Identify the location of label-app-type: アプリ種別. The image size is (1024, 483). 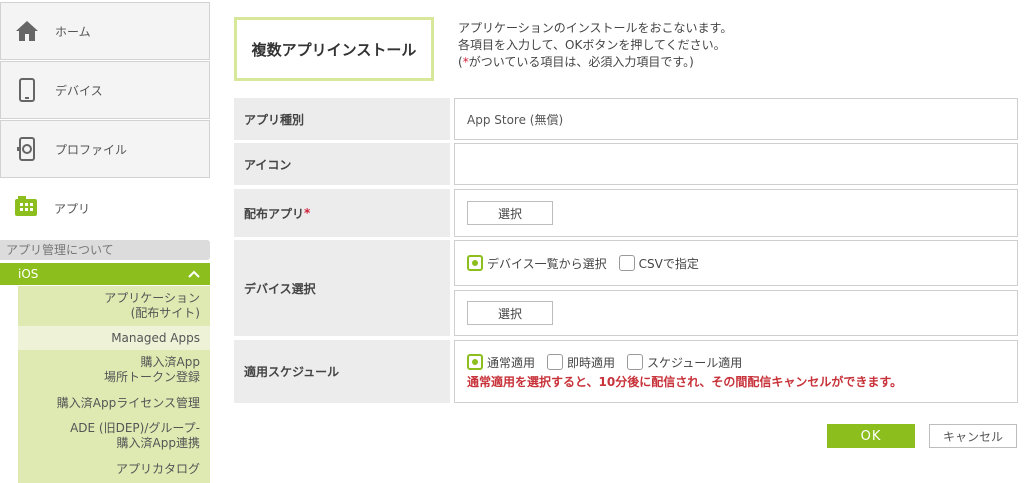
(342, 119).